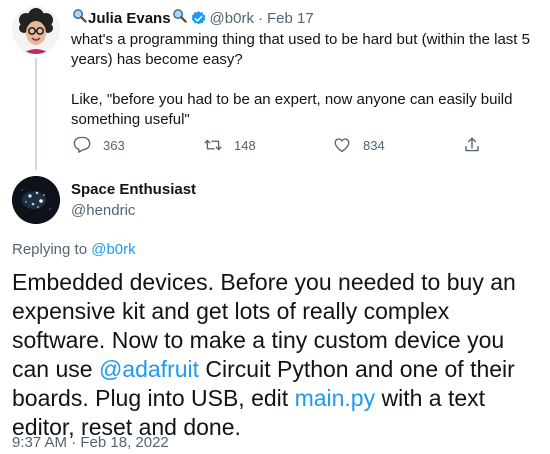 Image resolution: width=550 pixels, height=454 pixels. What do you see at coordinates (36, 30) in the screenshot?
I see `avatar-julia-evans` at bounding box center [36, 30].